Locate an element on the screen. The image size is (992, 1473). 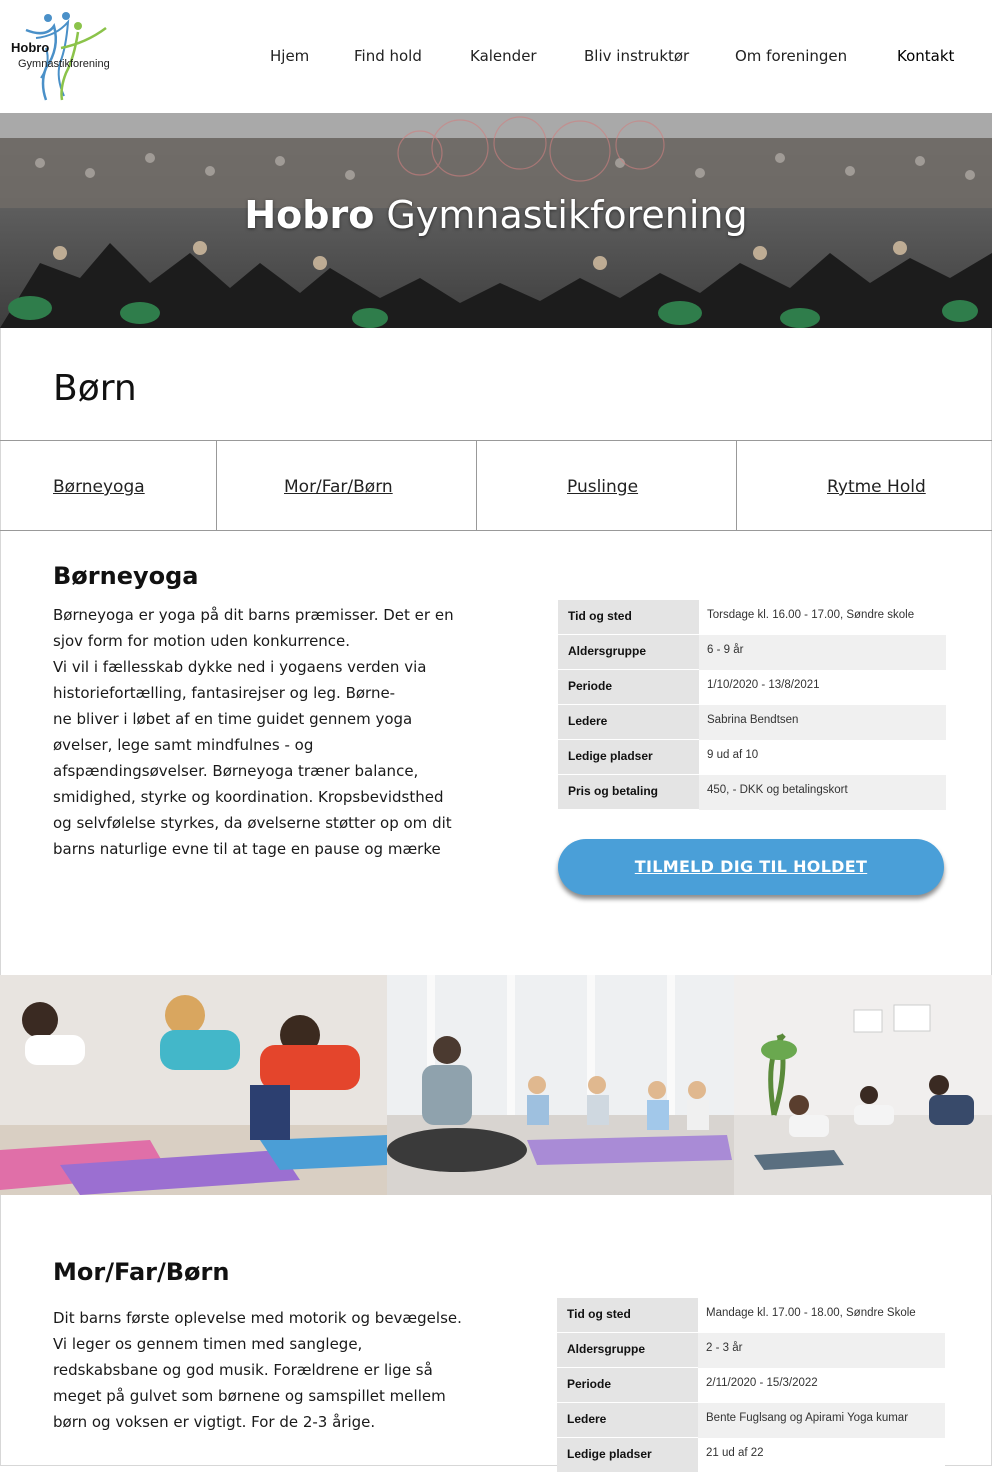
yoga-class-image is located at coordinates (560, 1085).